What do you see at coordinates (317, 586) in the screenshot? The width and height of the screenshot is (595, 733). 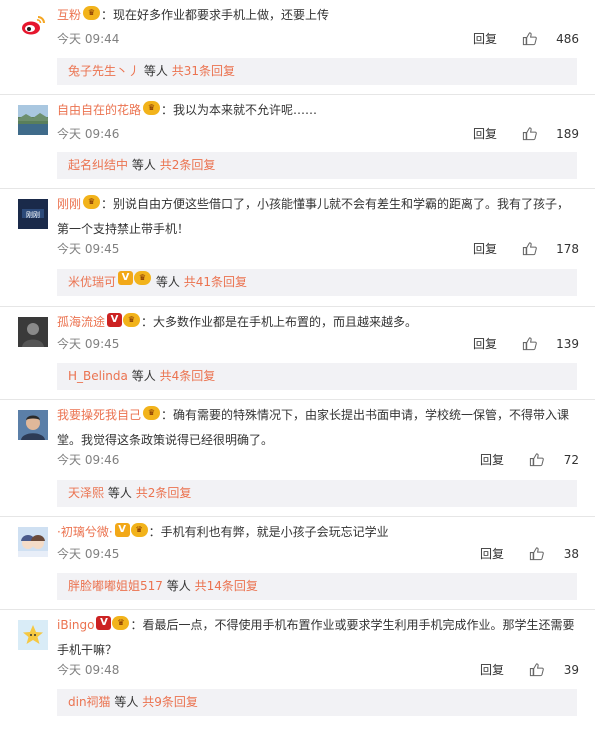 I see `replies-summary: 胖脸嘟嘟姐姐517 等人 共14条回复` at bounding box center [317, 586].